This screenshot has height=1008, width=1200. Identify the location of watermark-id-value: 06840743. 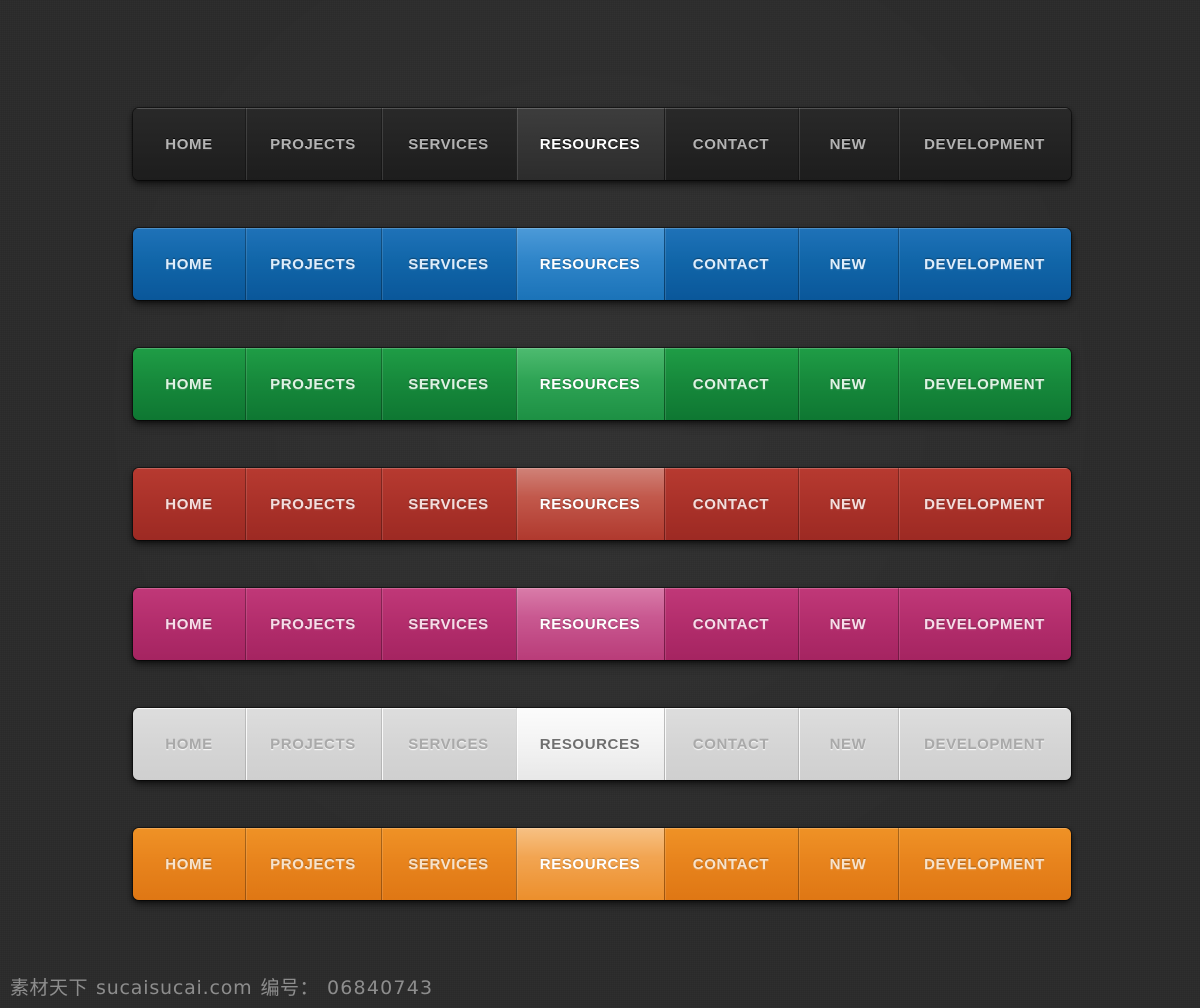
(380, 988).